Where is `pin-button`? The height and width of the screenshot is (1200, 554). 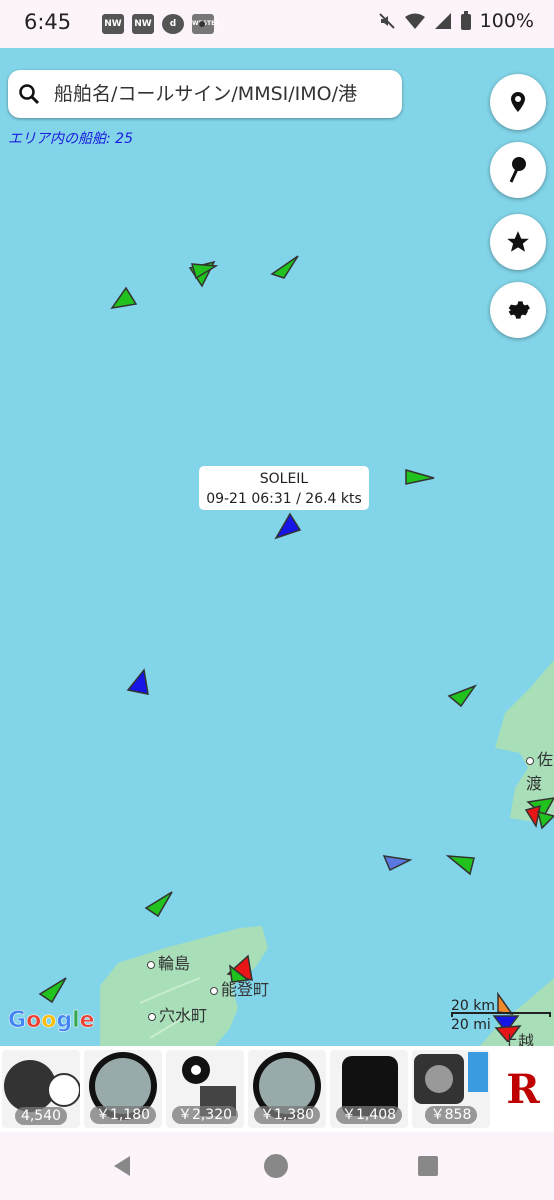
pin-button is located at coordinates (518, 170).